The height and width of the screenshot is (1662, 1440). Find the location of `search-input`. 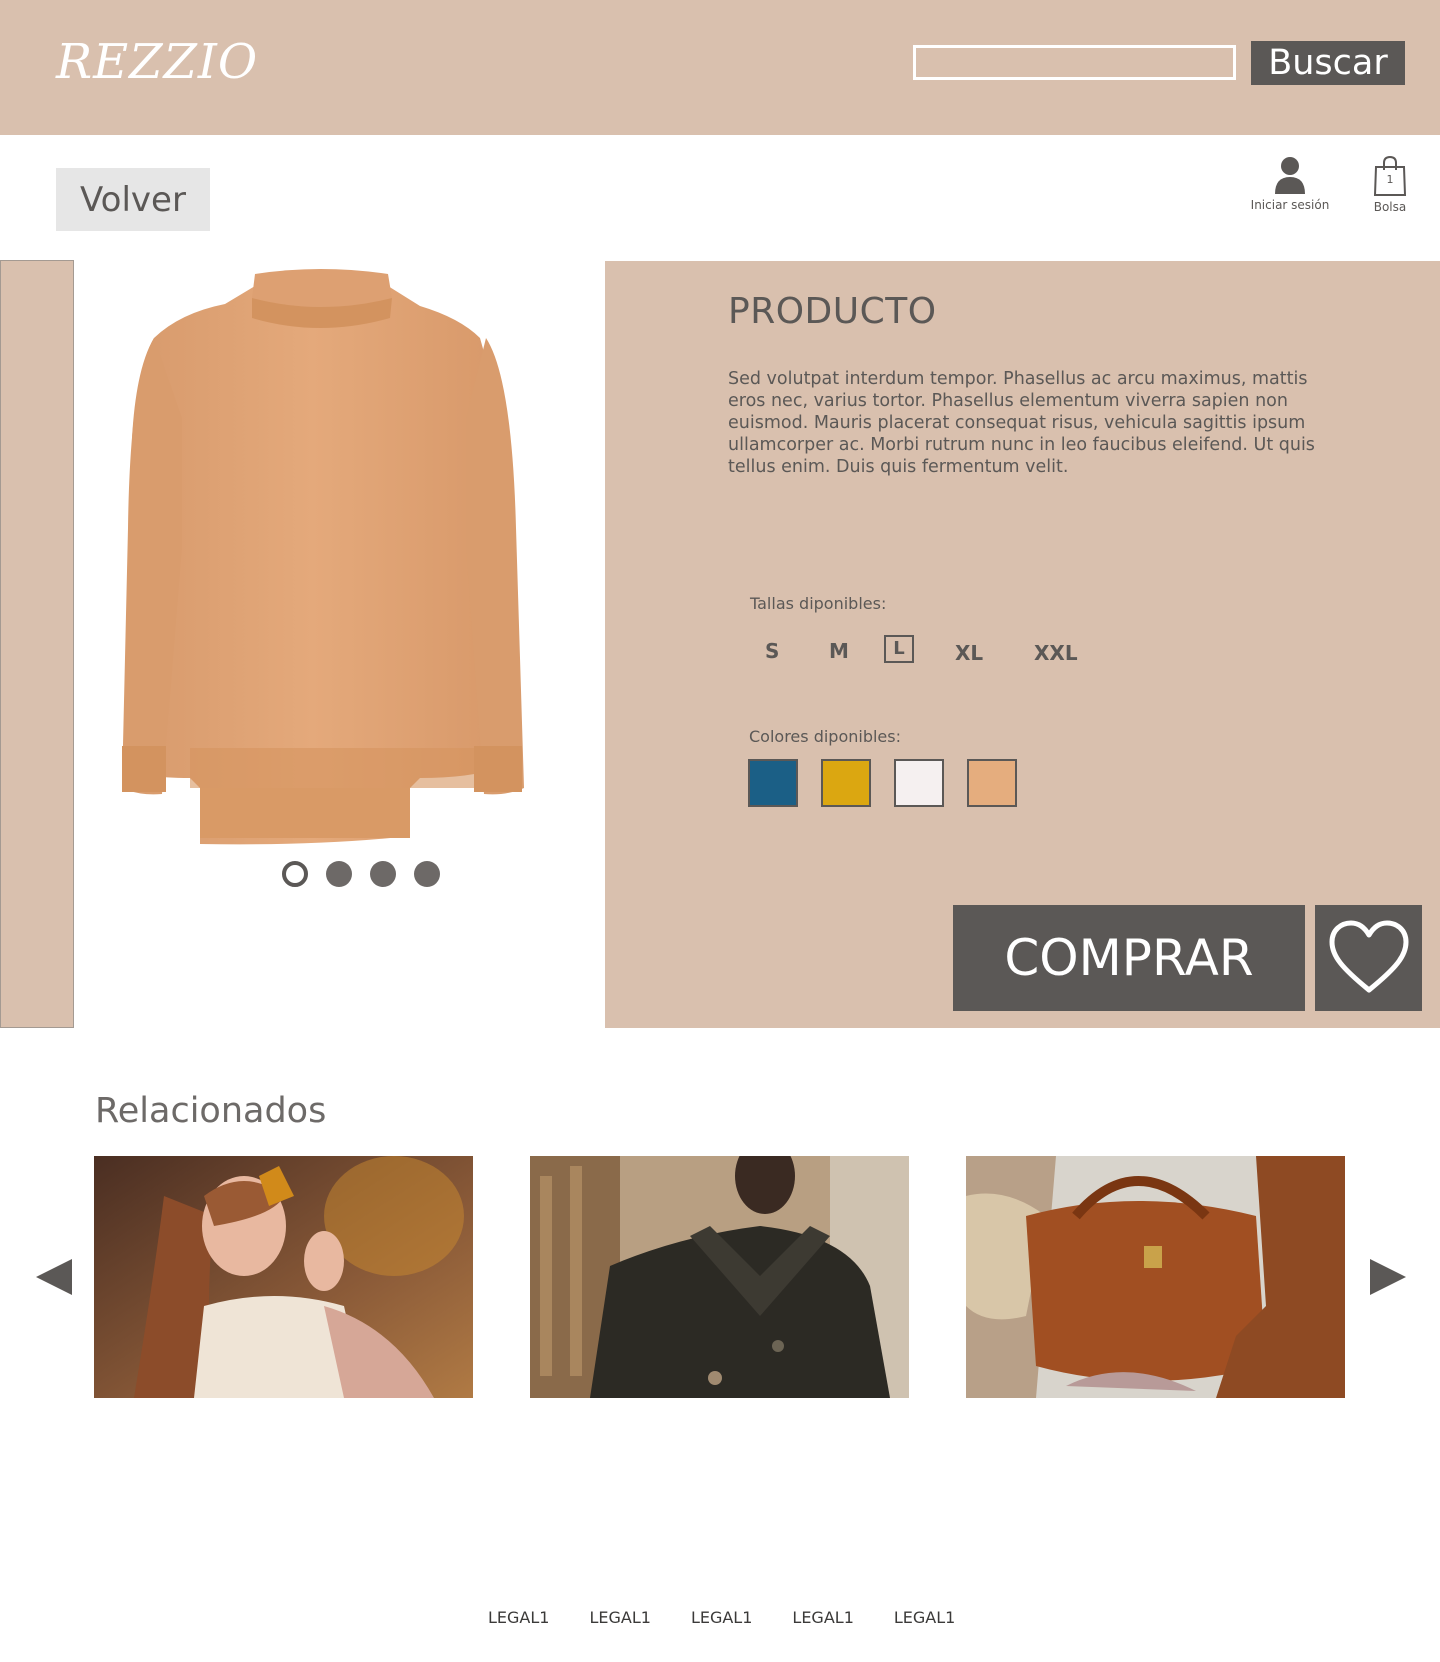

search-input is located at coordinates (1074, 62).